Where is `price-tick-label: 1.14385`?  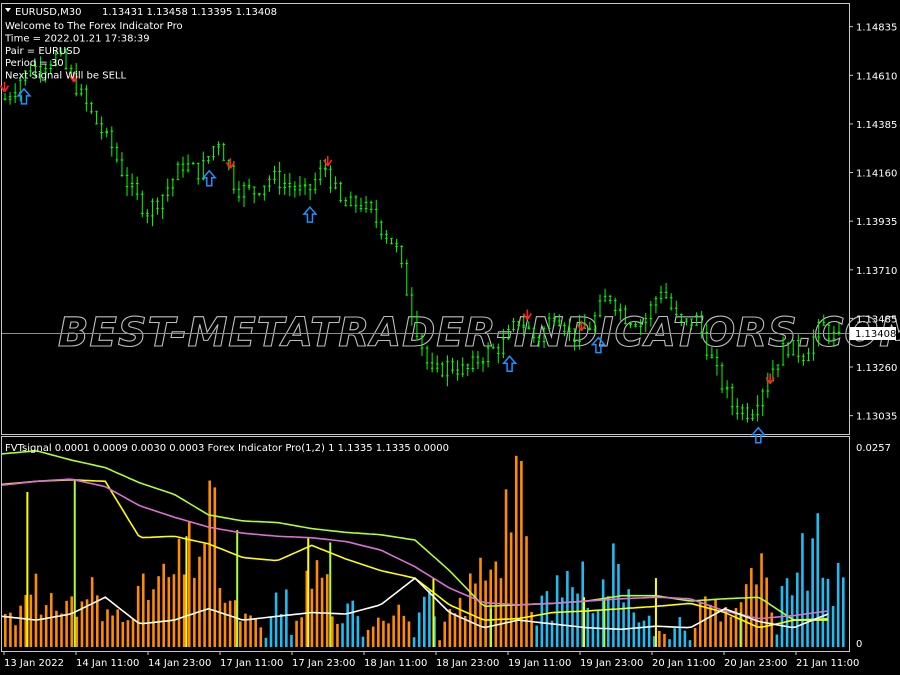
price-tick-label: 1.14385 is located at coordinates (876, 125).